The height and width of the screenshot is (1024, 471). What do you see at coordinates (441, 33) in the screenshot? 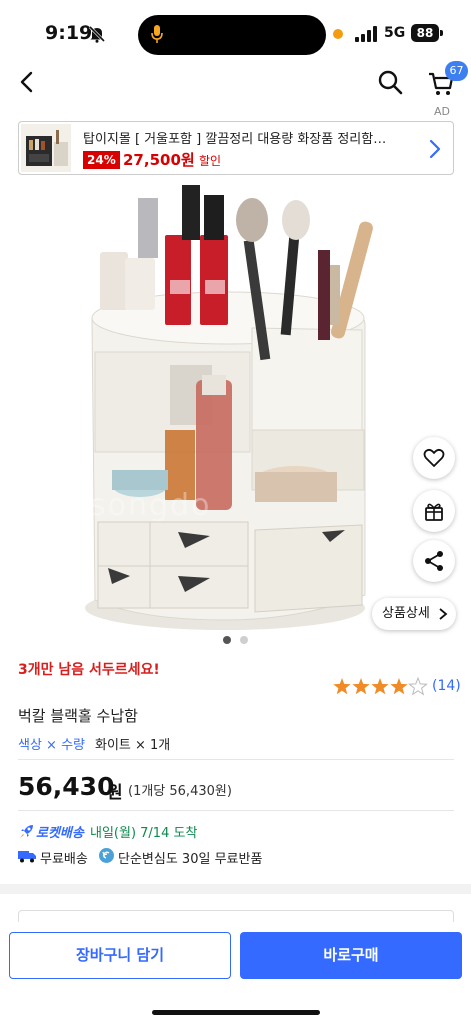
I see `battery-tip` at bounding box center [441, 33].